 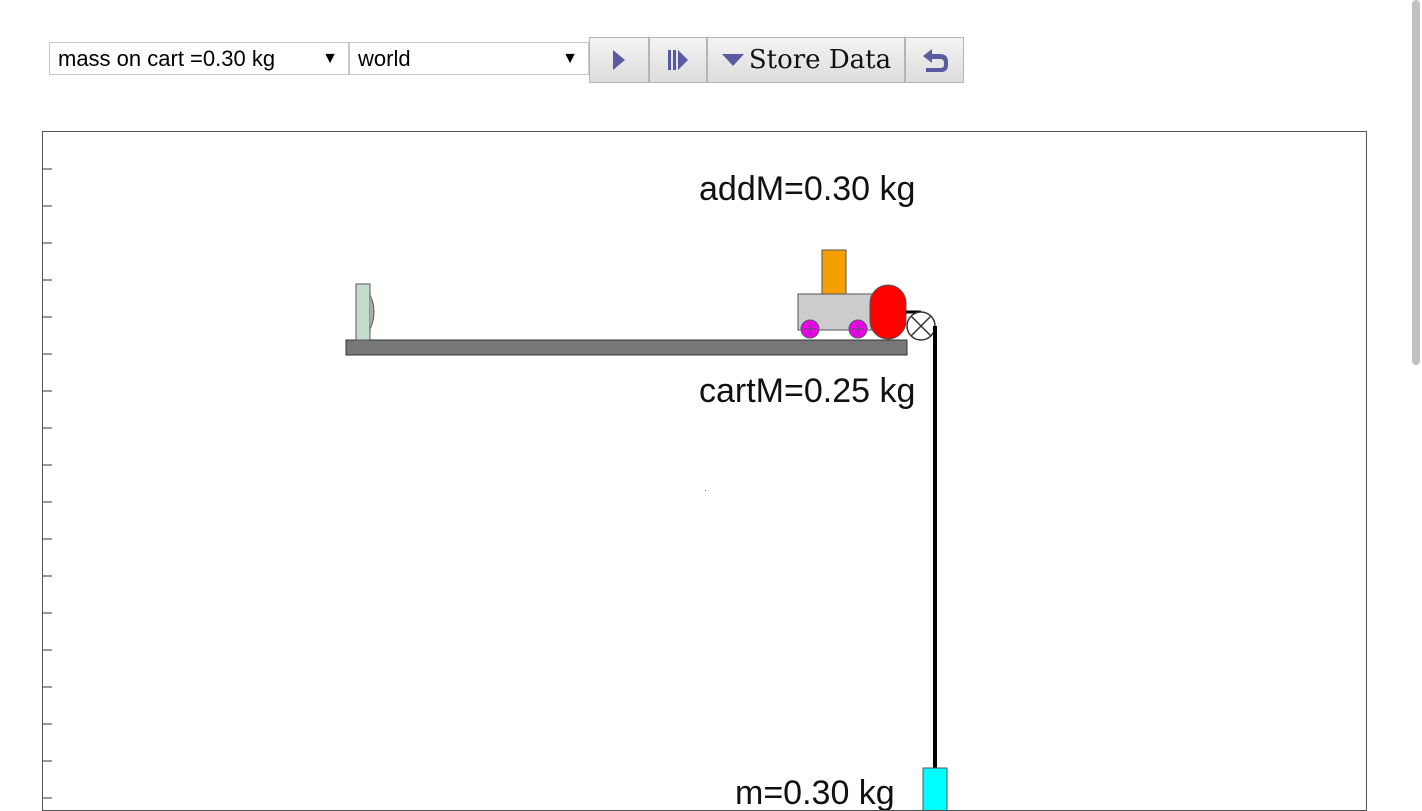 What do you see at coordinates (820, 60) in the screenshot?
I see `store-data-label: Store Data` at bounding box center [820, 60].